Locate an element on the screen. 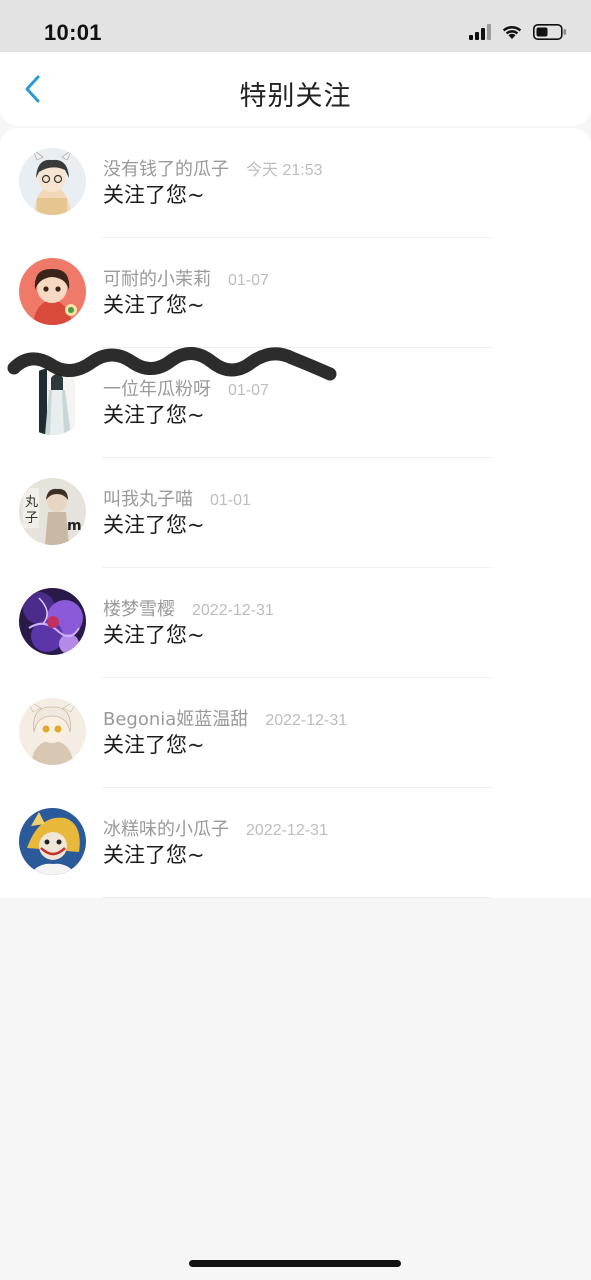 The width and height of the screenshot is (591, 1280). item-header: 可耐的小茉莉 01-07 is located at coordinates (186, 278).